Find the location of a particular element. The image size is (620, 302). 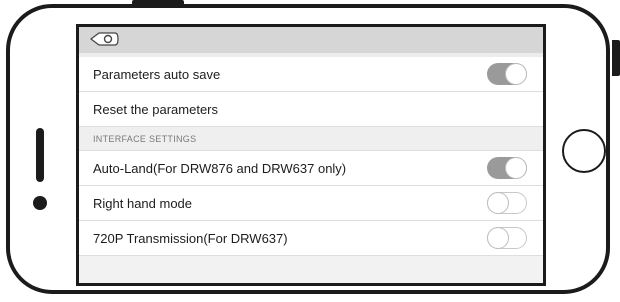

setting-label: Reset the parameters is located at coordinates (156, 109).